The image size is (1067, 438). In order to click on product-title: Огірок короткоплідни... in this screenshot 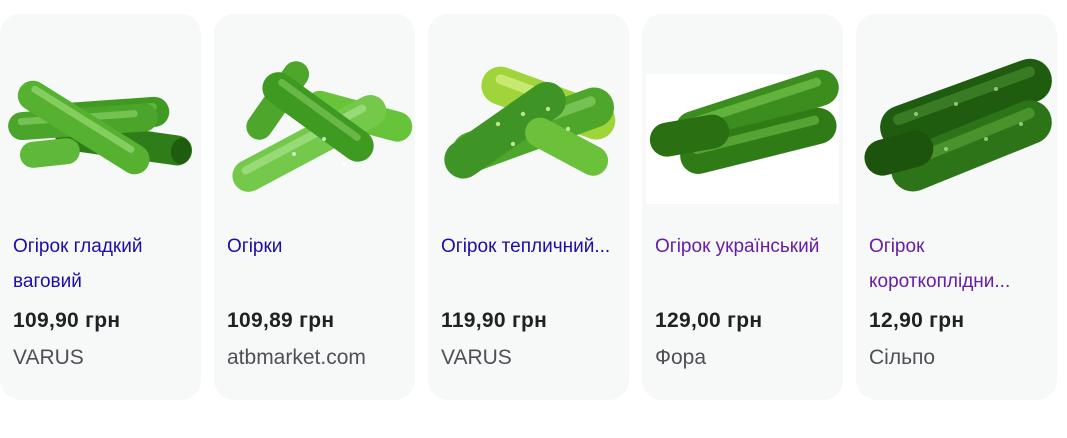, I will do `click(959, 264)`.